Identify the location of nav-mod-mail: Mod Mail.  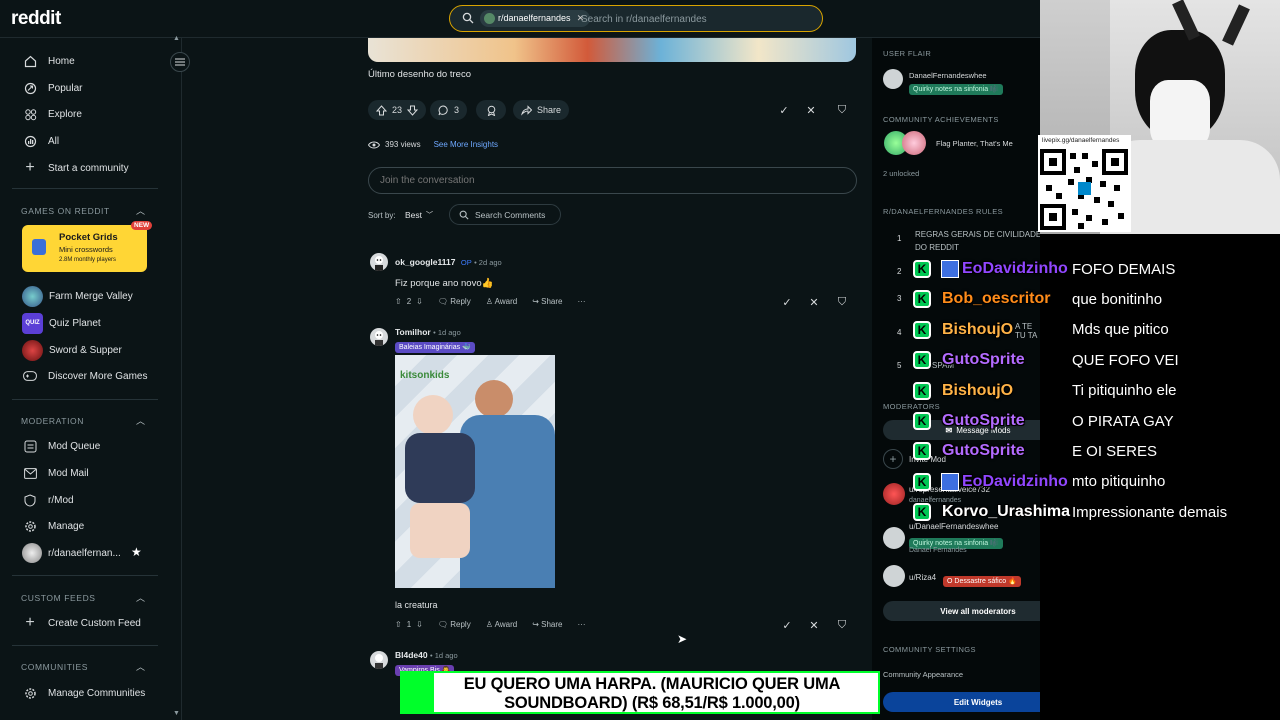
(55, 473).